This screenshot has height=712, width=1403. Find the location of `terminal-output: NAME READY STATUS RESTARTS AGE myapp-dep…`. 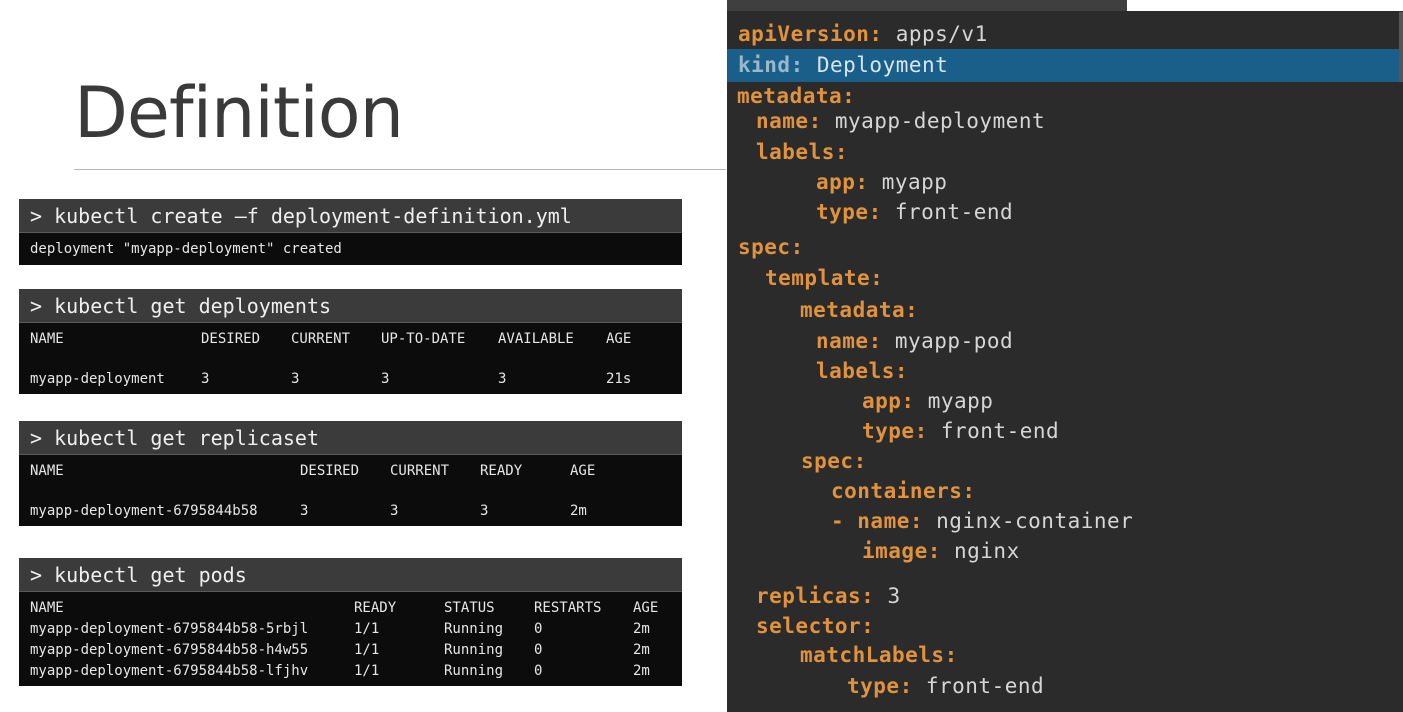

terminal-output: NAME READY STATUS RESTARTS AGE myapp-dep… is located at coordinates (350, 639).